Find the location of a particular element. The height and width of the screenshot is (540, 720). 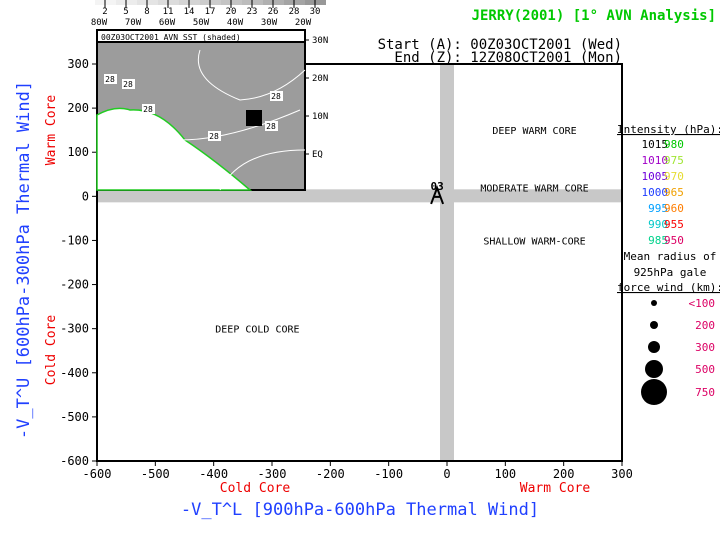

y-tick-label: 200 is located at coordinates (78, 108).